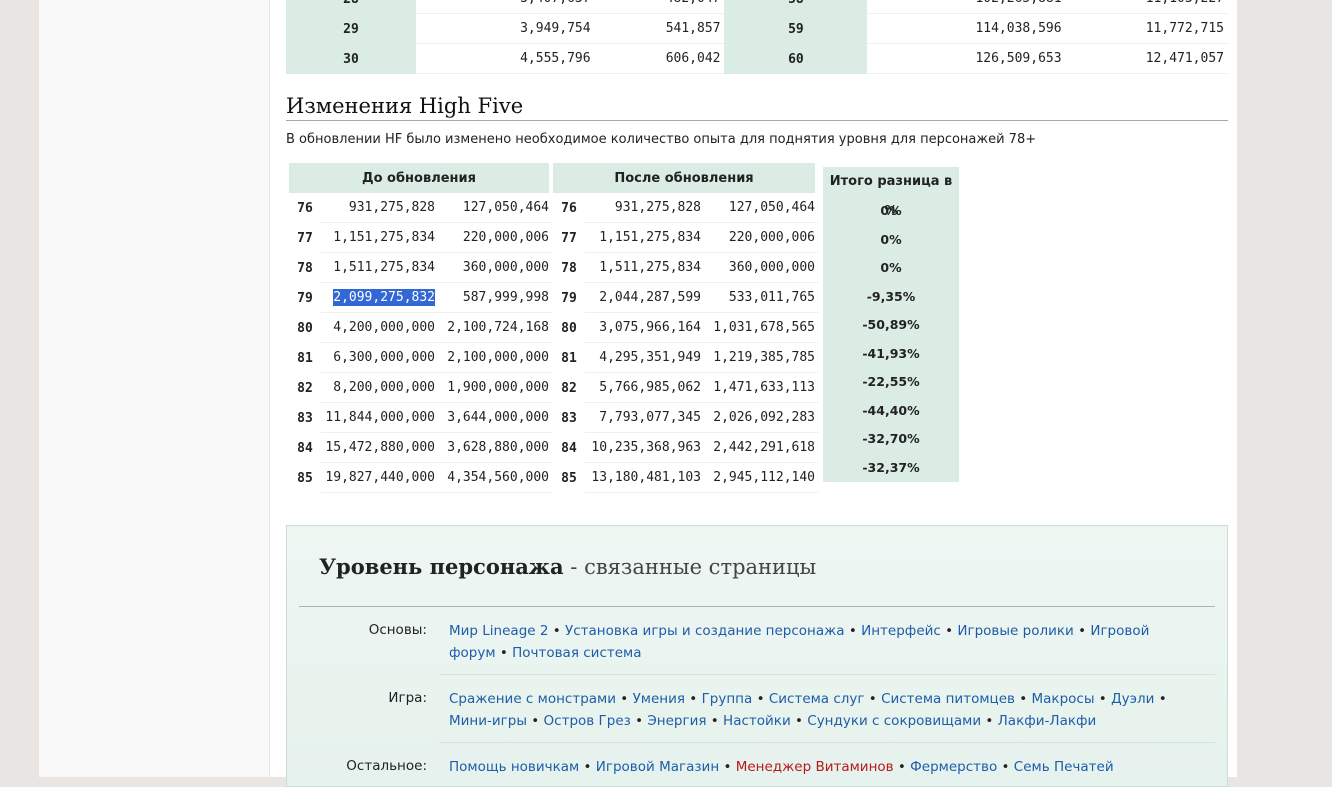 The image size is (1332, 787). I want to click on level-cell: 84, so click(569, 448).